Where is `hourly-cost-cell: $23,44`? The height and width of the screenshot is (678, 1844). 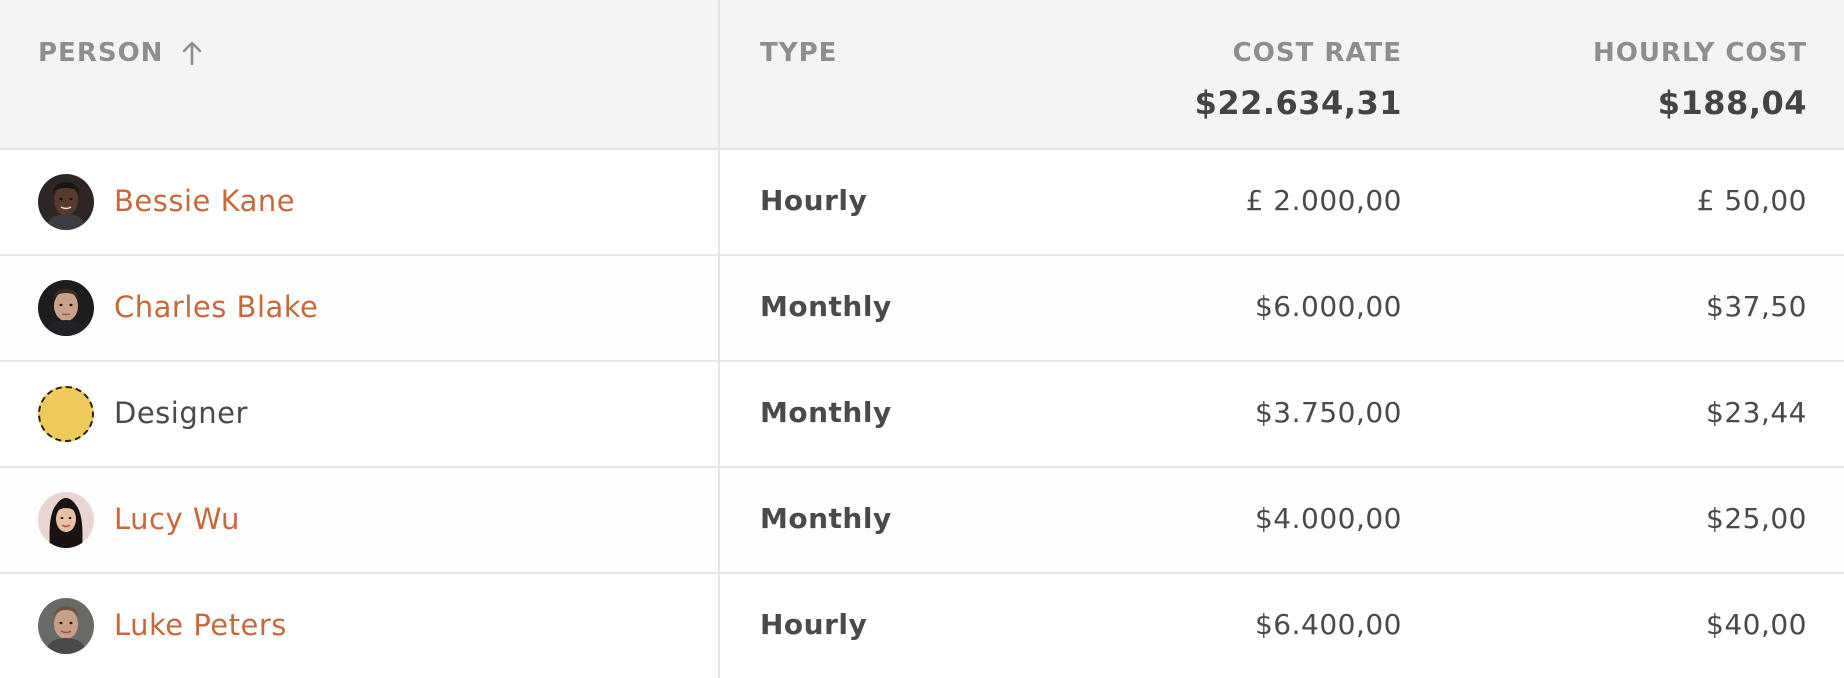 hourly-cost-cell: $23,44 is located at coordinates (1756, 412).